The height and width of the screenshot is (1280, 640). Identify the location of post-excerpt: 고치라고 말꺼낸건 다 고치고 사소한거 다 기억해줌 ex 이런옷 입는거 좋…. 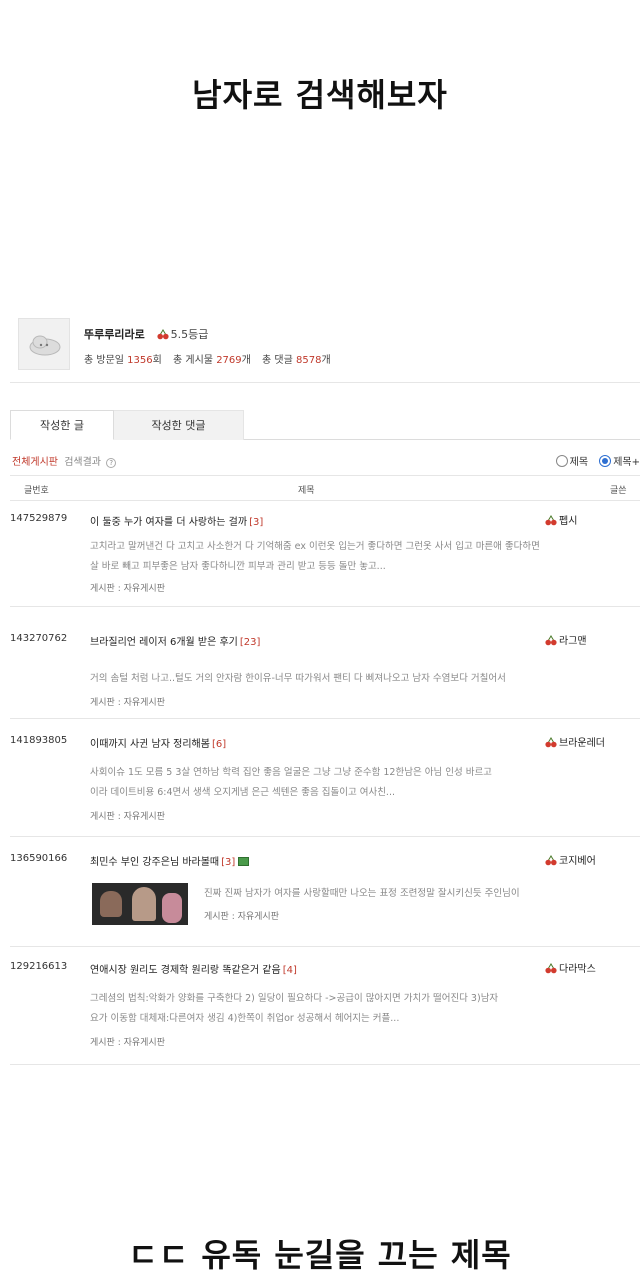
(315, 546).